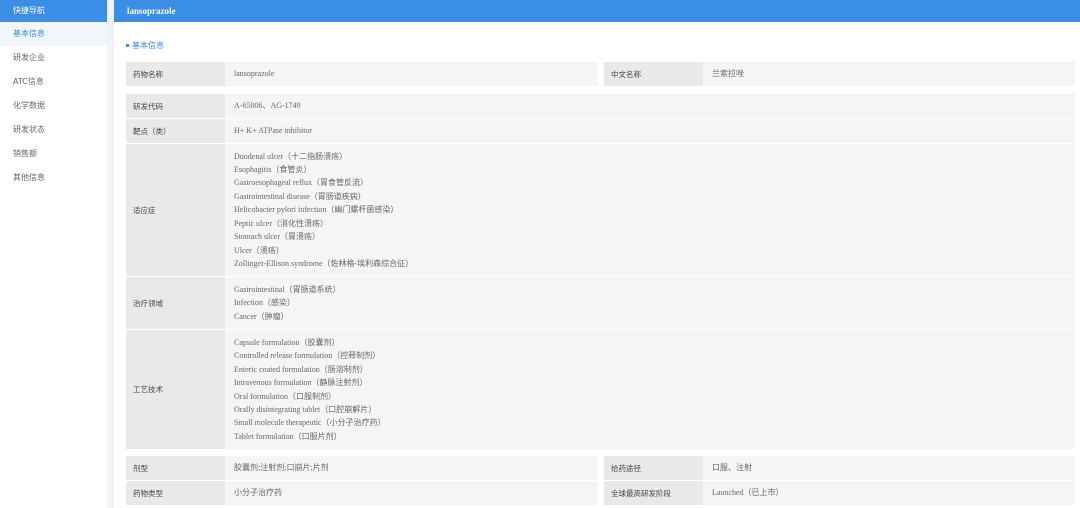 The image size is (1080, 508). What do you see at coordinates (287, 289) in the screenshot?
I see `list-item: Gastrointestinal（胃肠道系统）` at bounding box center [287, 289].